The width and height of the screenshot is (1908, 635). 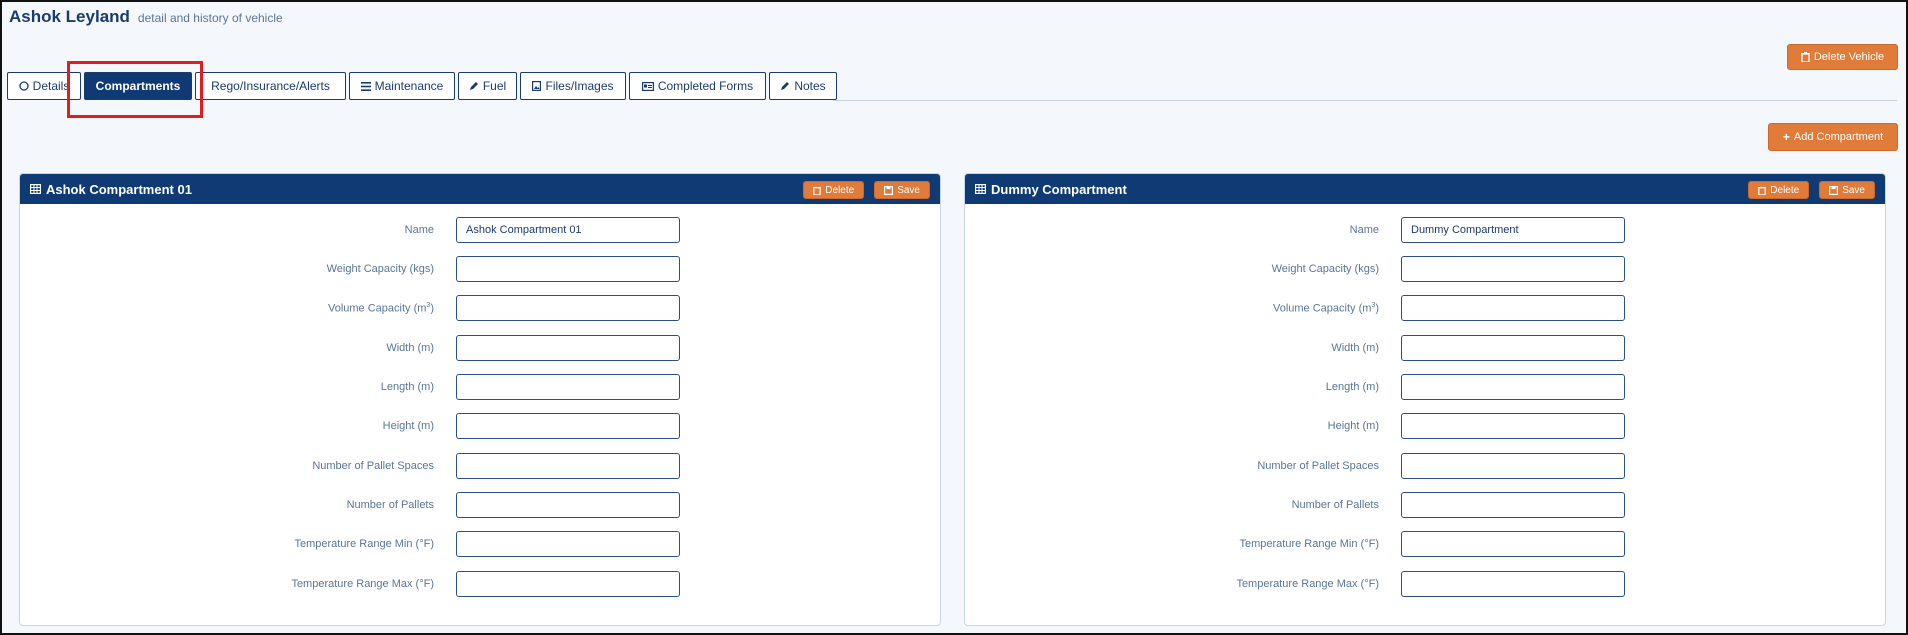 I want to click on delete-vehicle-button: Delete Vehicle, so click(x=1842, y=57).